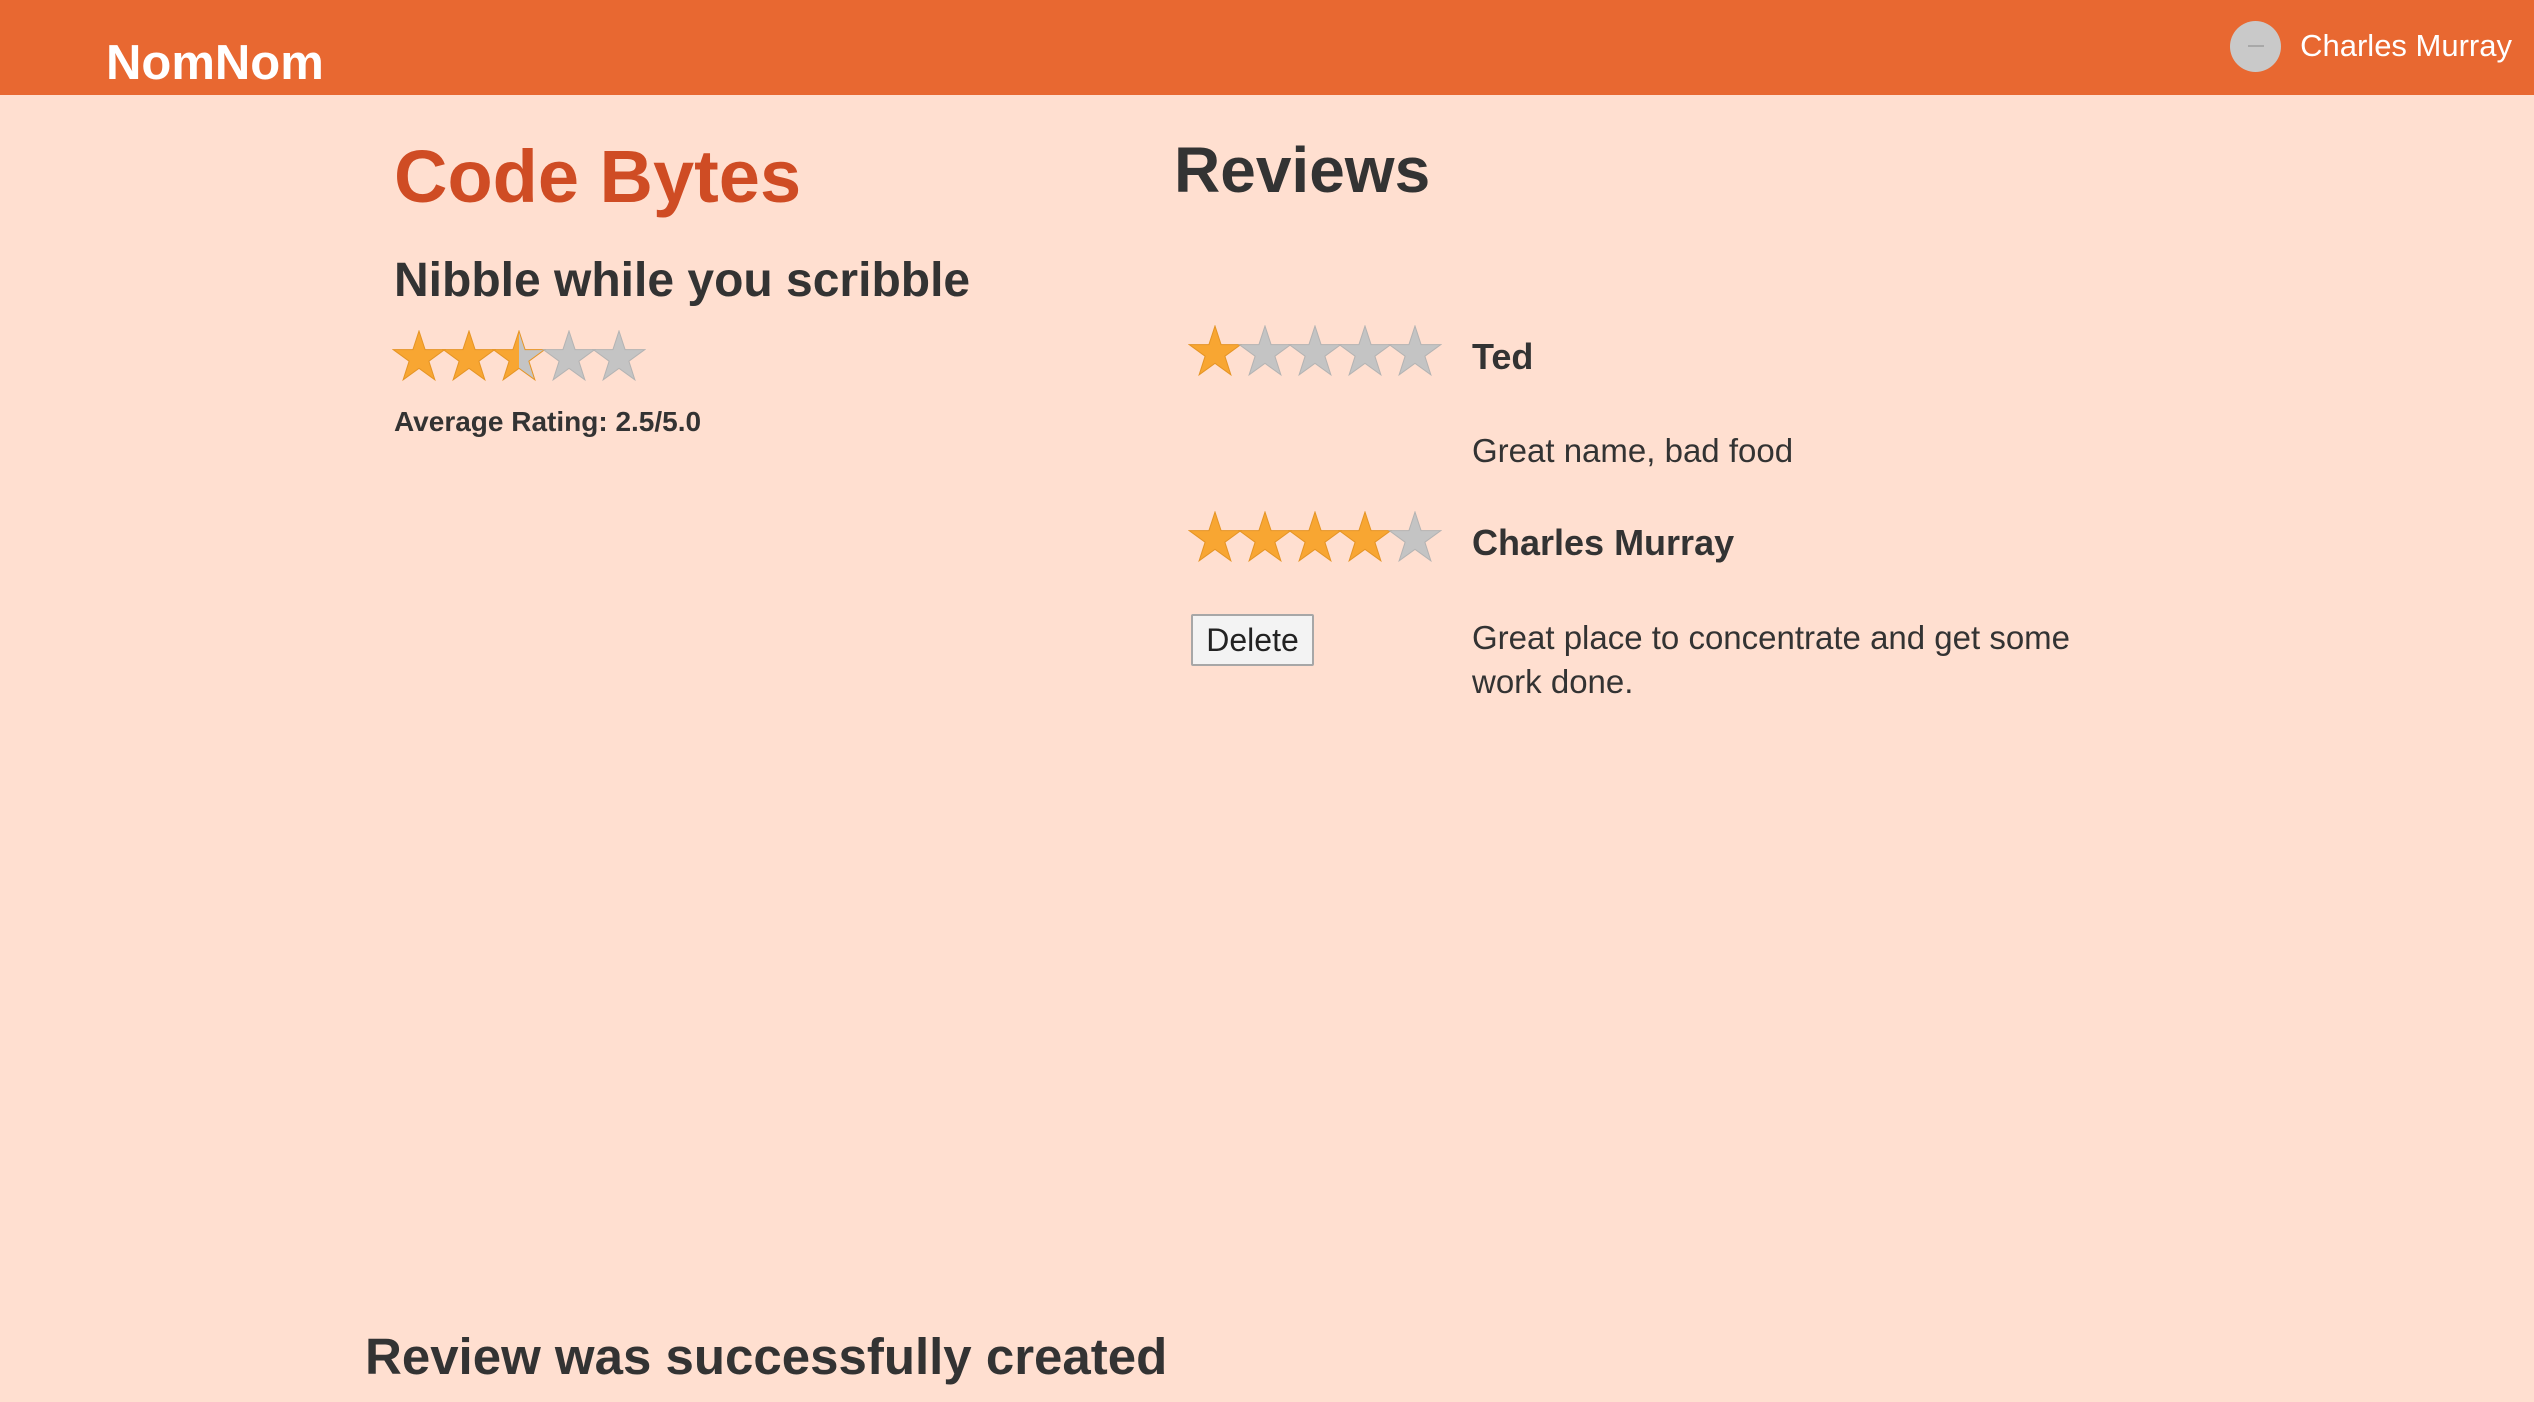 The height and width of the screenshot is (1402, 2534). What do you see at coordinates (1503, 356) in the screenshot?
I see `review-author: Ted` at bounding box center [1503, 356].